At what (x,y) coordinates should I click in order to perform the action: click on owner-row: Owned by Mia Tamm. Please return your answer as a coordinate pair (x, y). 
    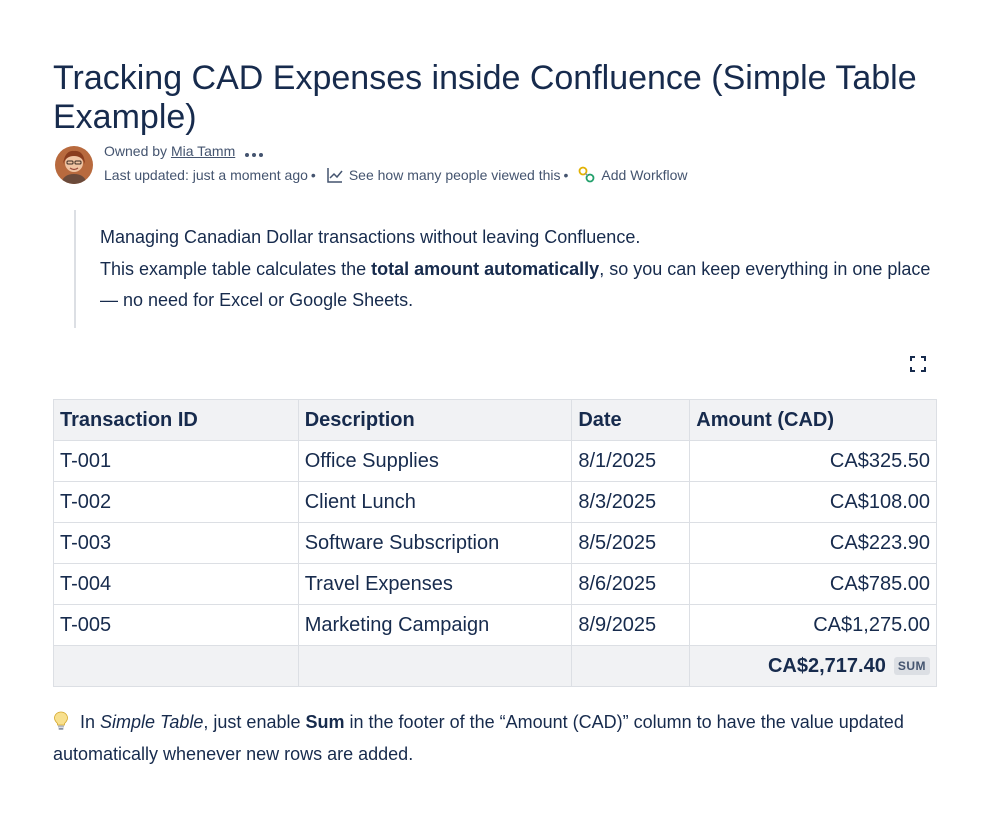
    Looking at the image, I should click on (185, 151).